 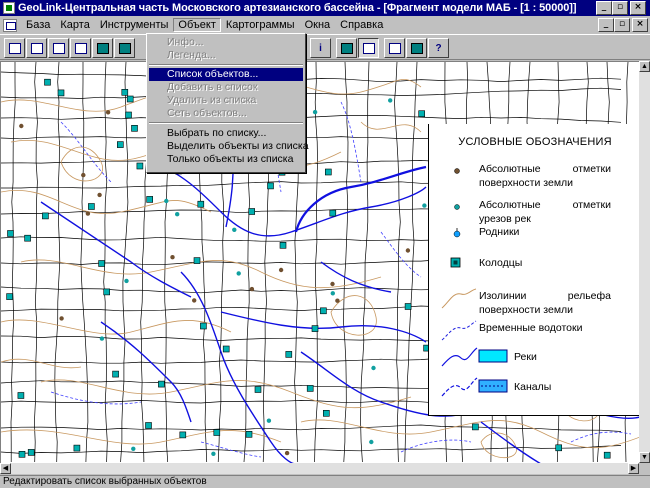 I want to click on scroll-down-button: ▼, so click(x=644, y=457).